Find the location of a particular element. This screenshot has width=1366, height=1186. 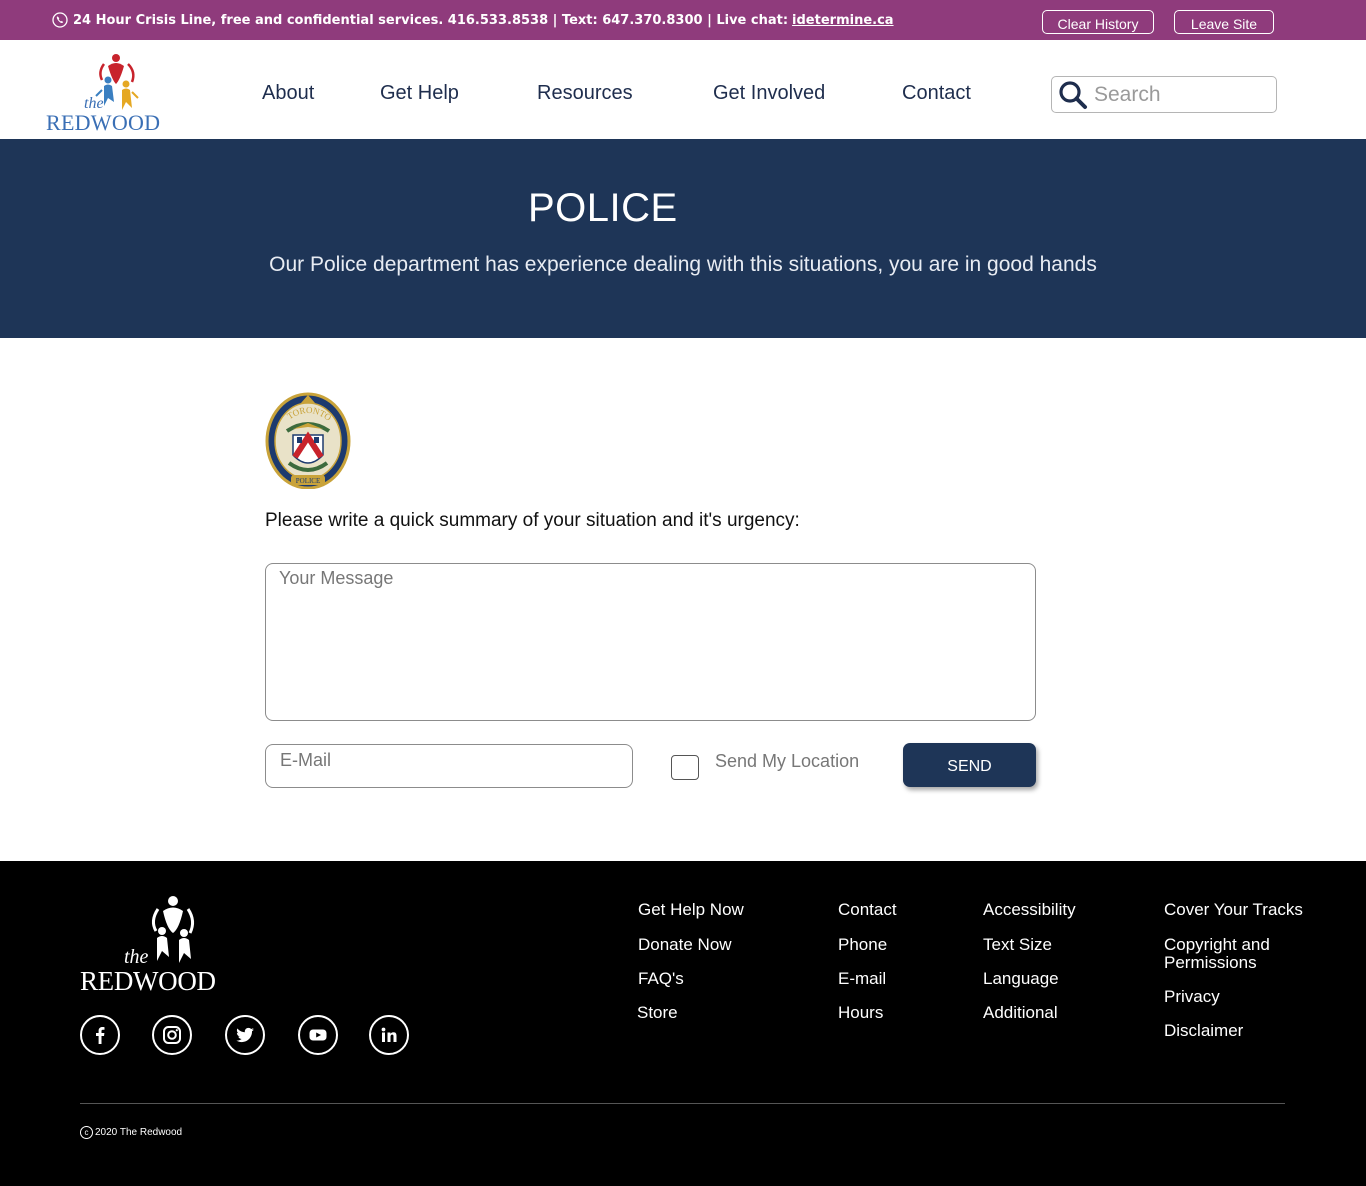

footer-link-get-help-now: Get Help Now is located at coordinates (691, 910).